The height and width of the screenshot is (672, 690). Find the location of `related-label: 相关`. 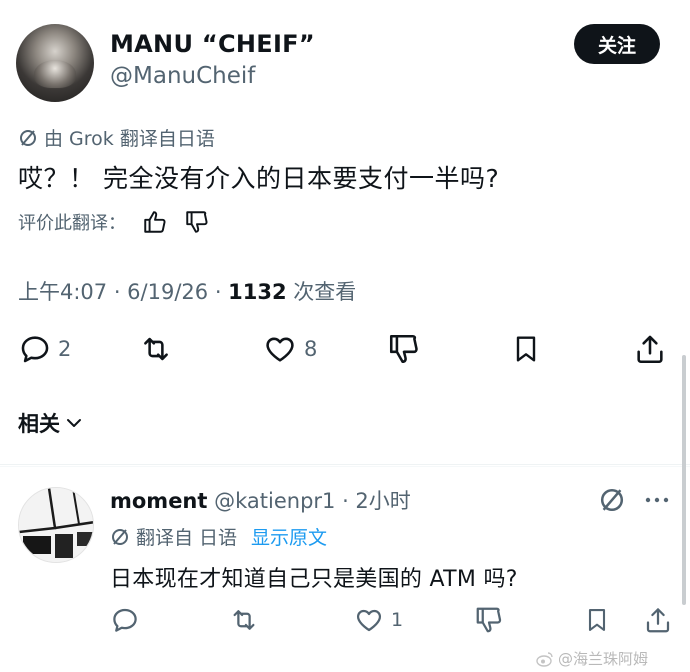

related-label: 相关 is located at coordinates (39, 424).